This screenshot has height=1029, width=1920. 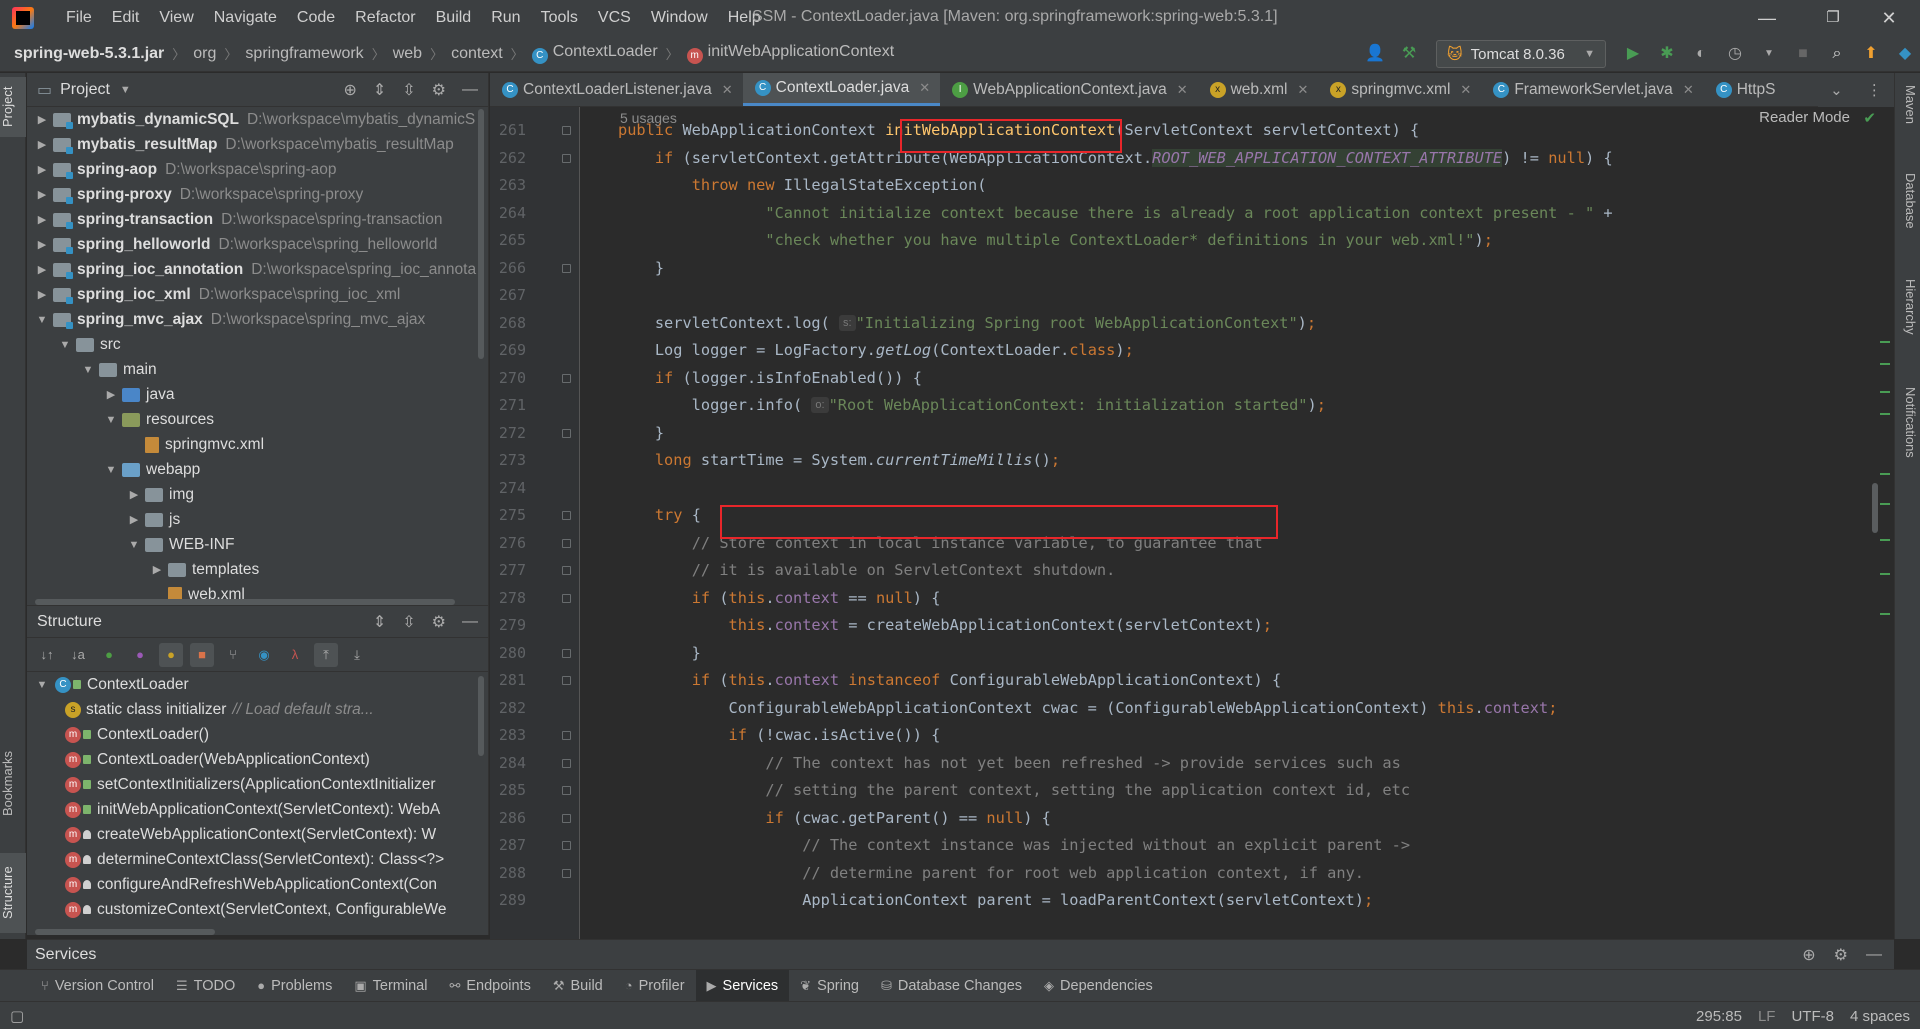 I want to click on panel-toggle-icon: ▢, so click(x=17, y=1016).